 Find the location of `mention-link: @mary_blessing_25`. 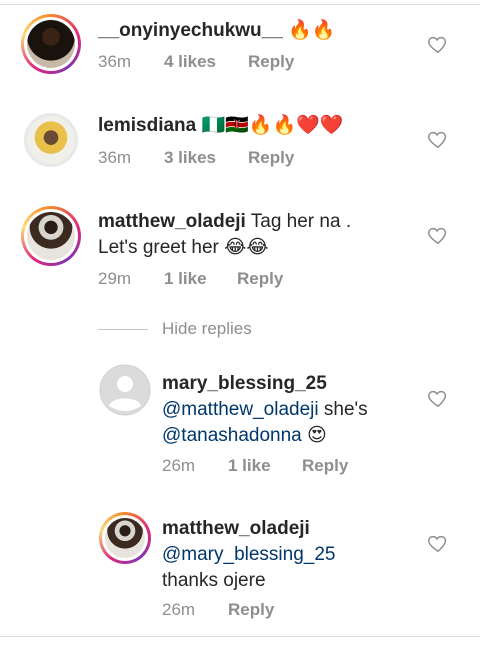

mention-link: @mary_blessing_25 is located at coordinates (249, 554).